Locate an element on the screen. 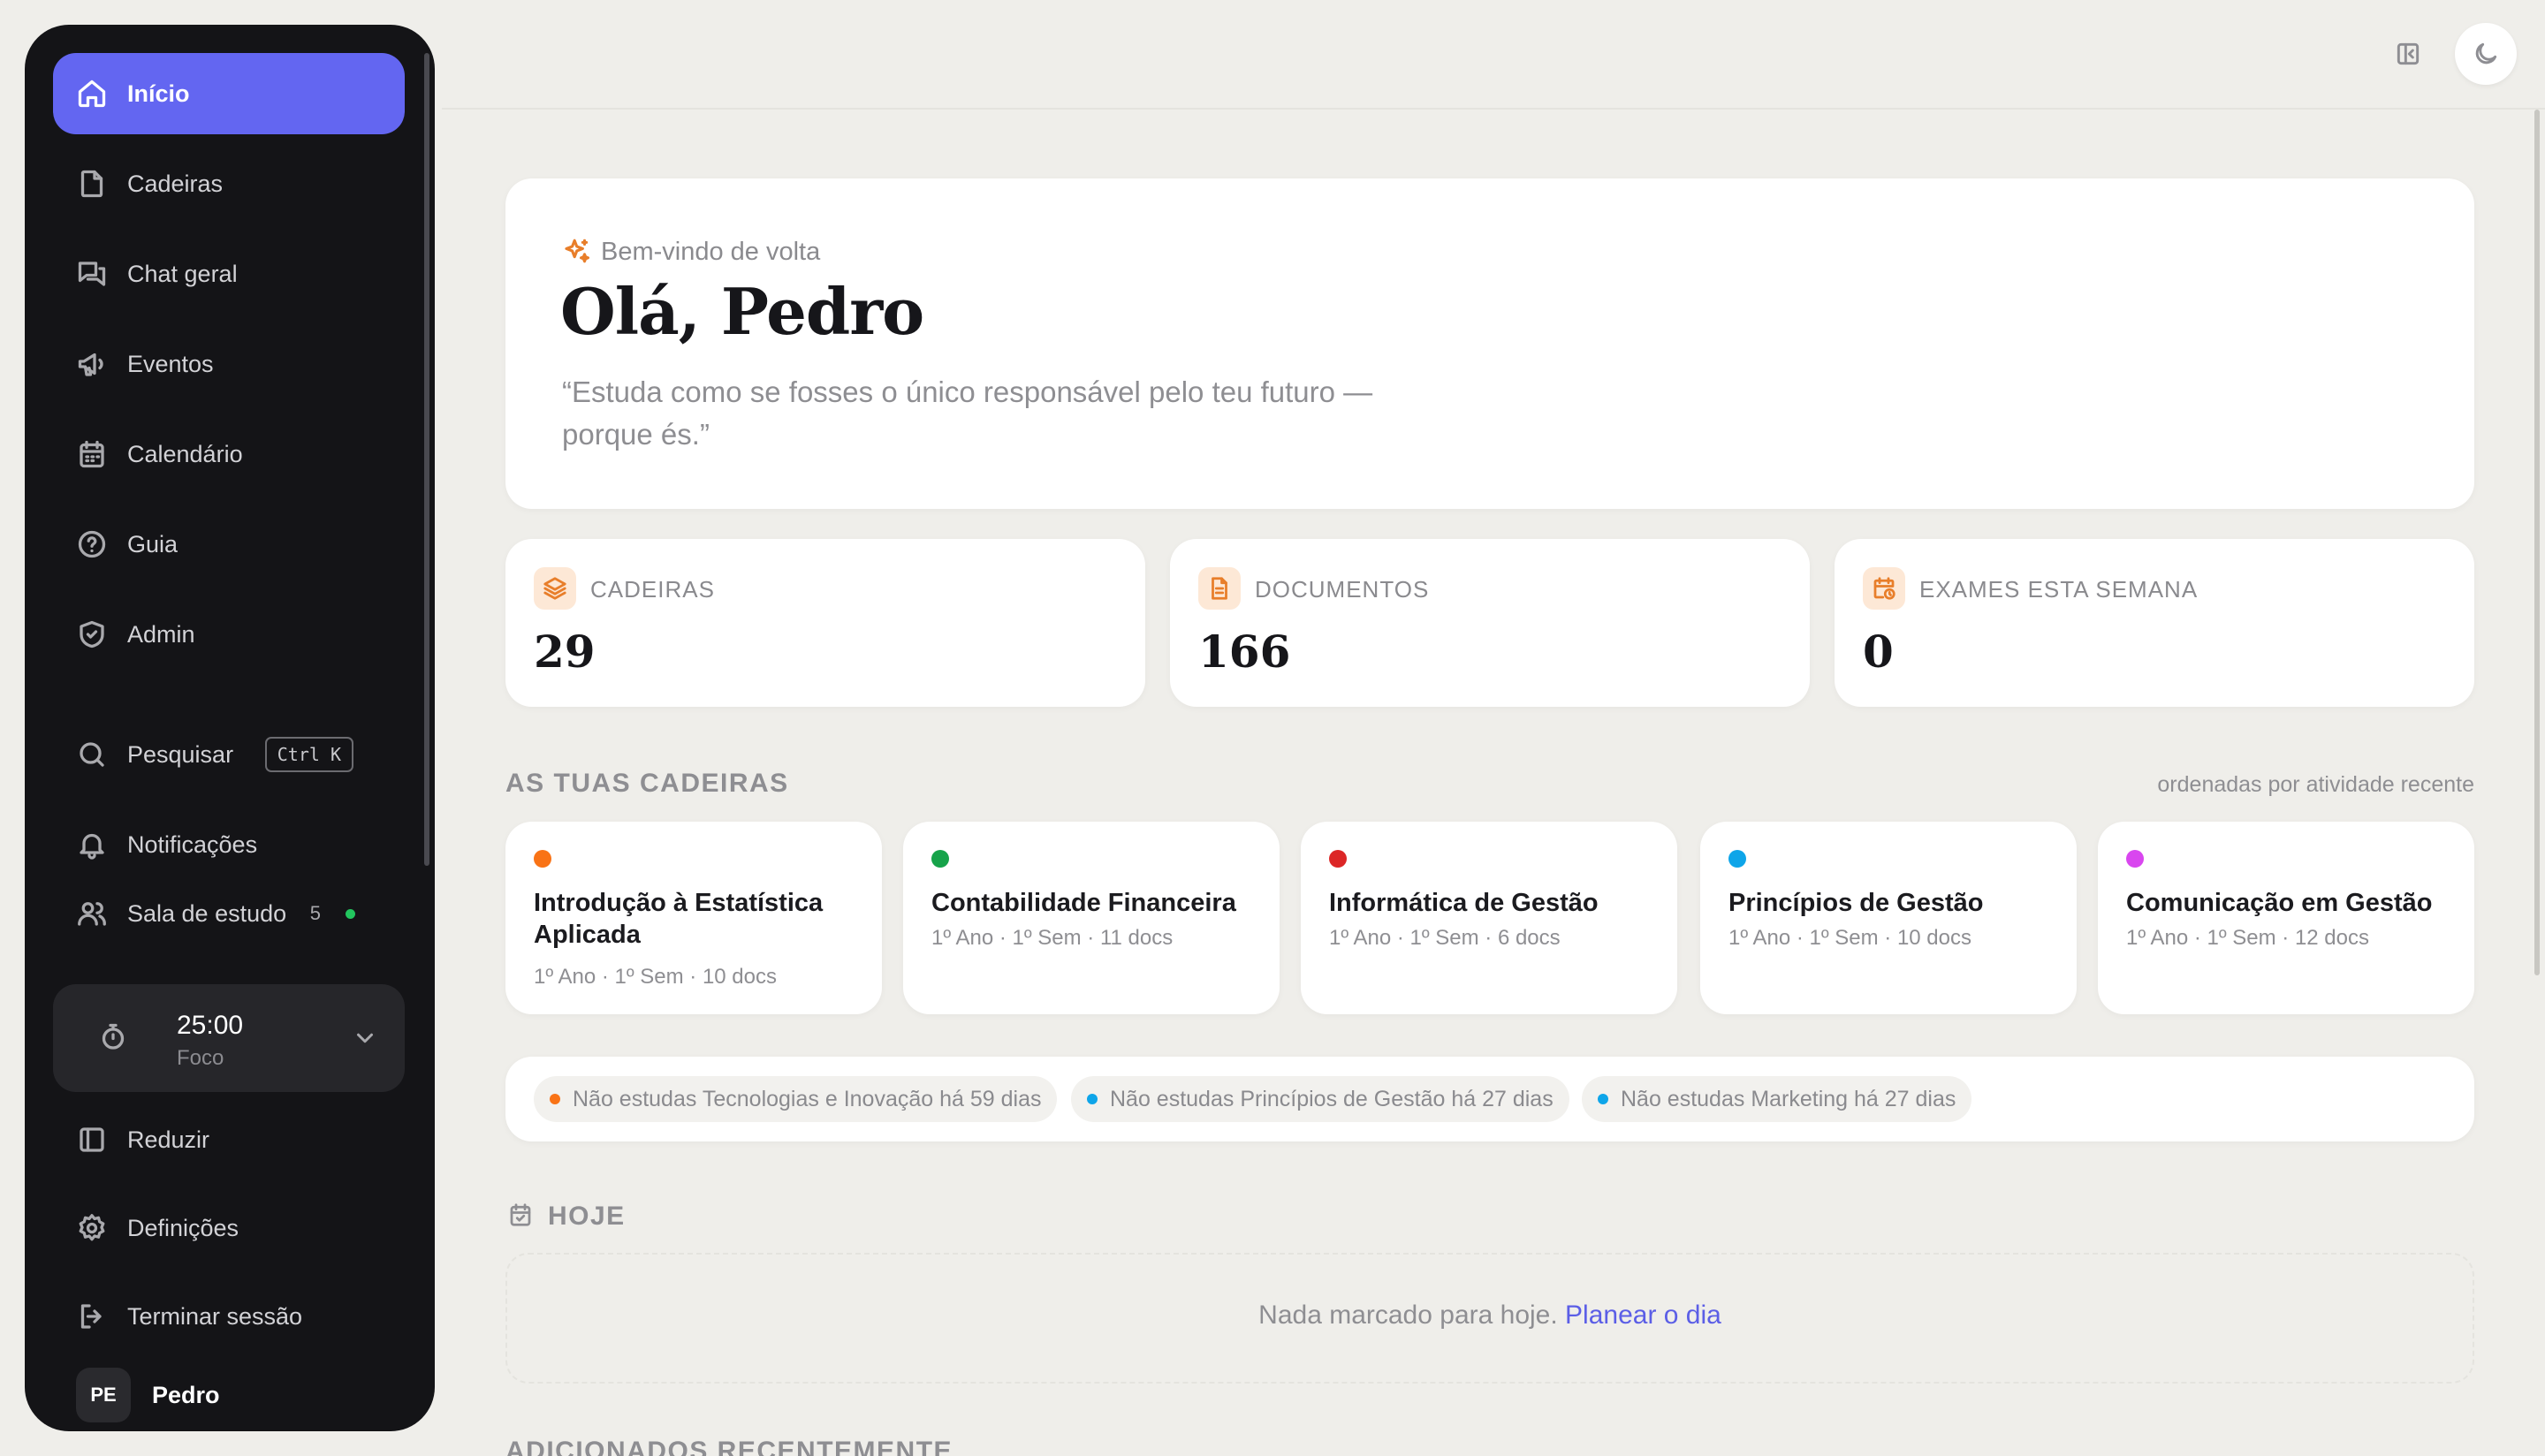  sidebar-item-eventos: Eventos is located at coordinates (229, 364).